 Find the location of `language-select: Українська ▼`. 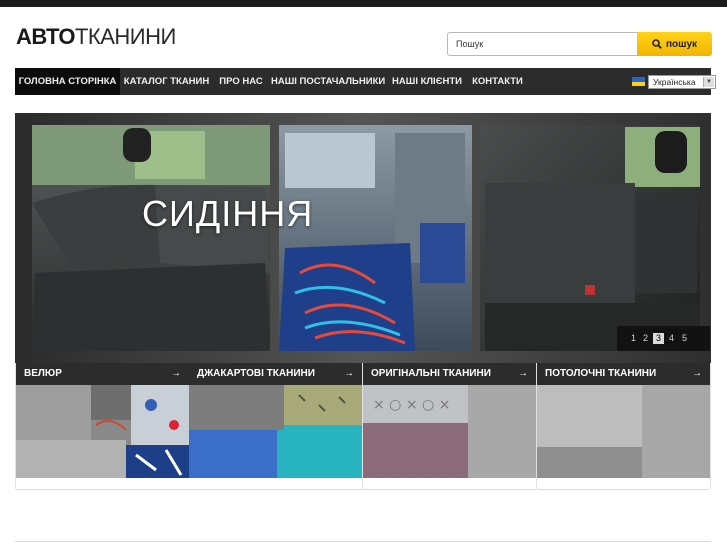

language-select: Українська ▼ is located at coordinates (682, 82).